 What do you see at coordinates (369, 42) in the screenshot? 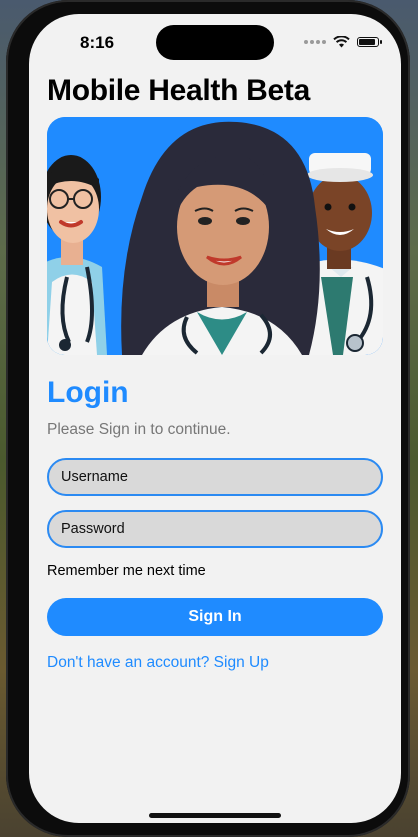
I see `battery-icon` at bounding box center [369, 42].